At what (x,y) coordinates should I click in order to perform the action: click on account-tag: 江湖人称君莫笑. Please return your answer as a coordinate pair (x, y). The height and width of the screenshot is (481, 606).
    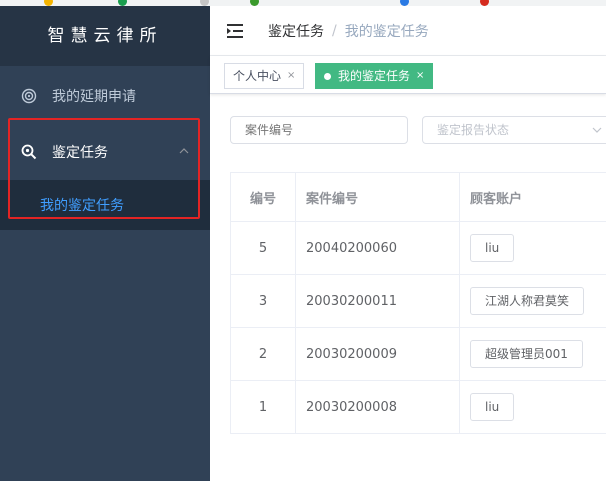
    Looking at the image, I should click on (527, 301).